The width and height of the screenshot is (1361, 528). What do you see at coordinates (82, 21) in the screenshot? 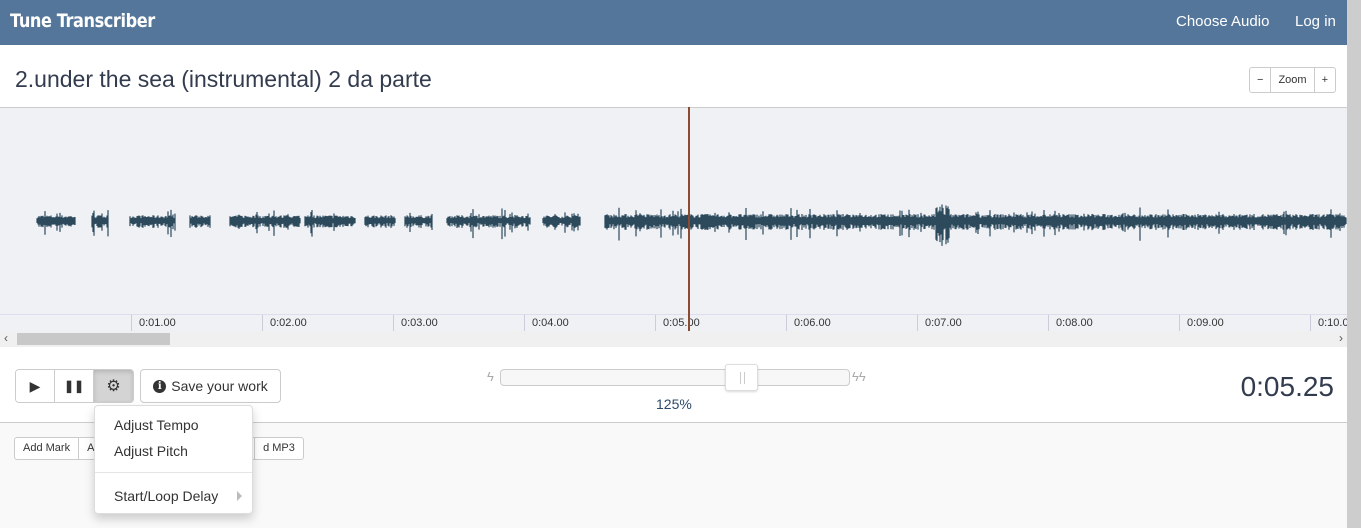
I see `brand-logo: Tune Transcriber` at bounding box center [82, 21].